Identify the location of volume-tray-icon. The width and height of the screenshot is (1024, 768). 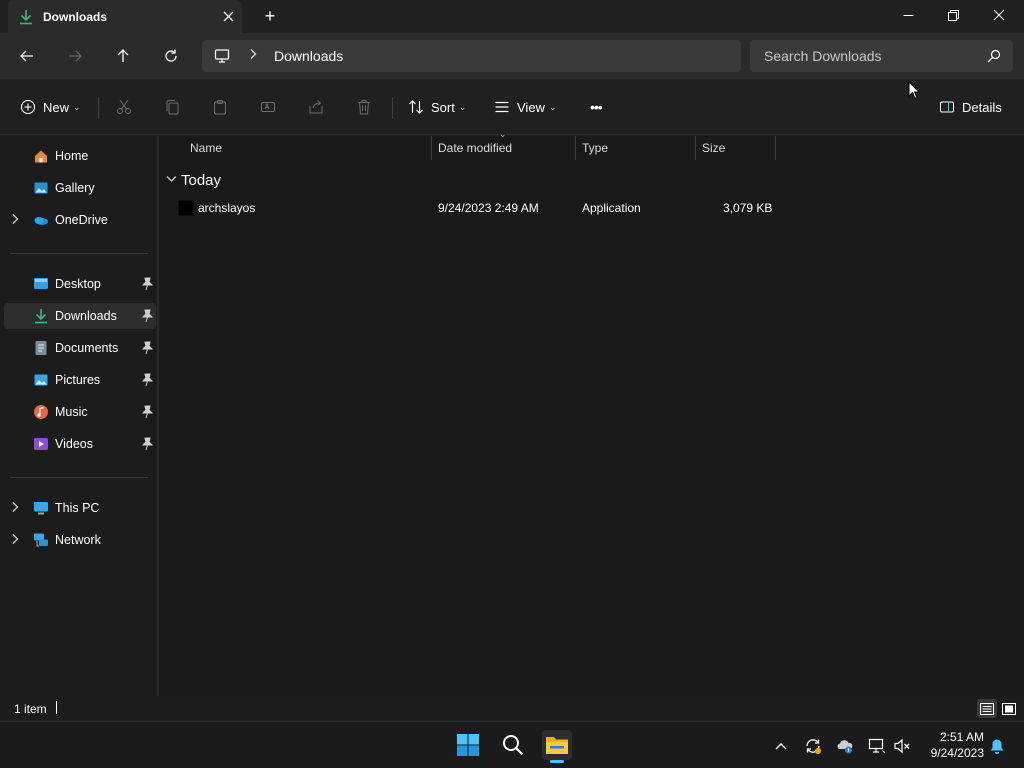
(902, 746).